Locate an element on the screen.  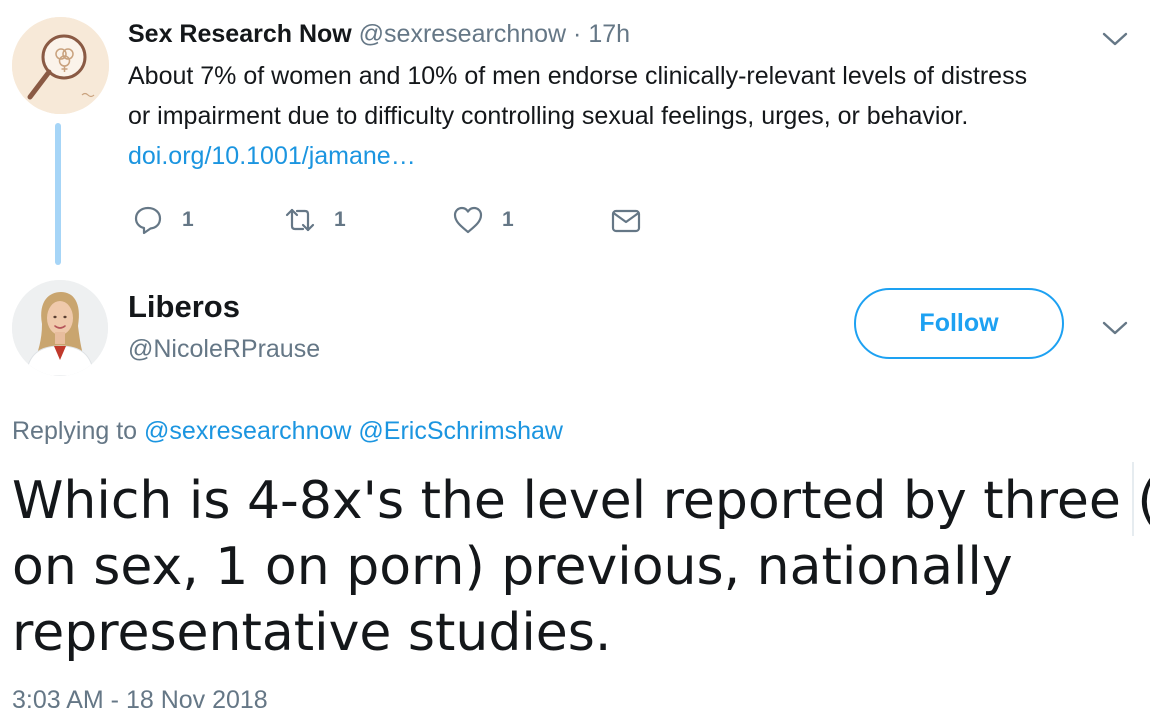
thread-connector-line is located at coordinates (58, 194).